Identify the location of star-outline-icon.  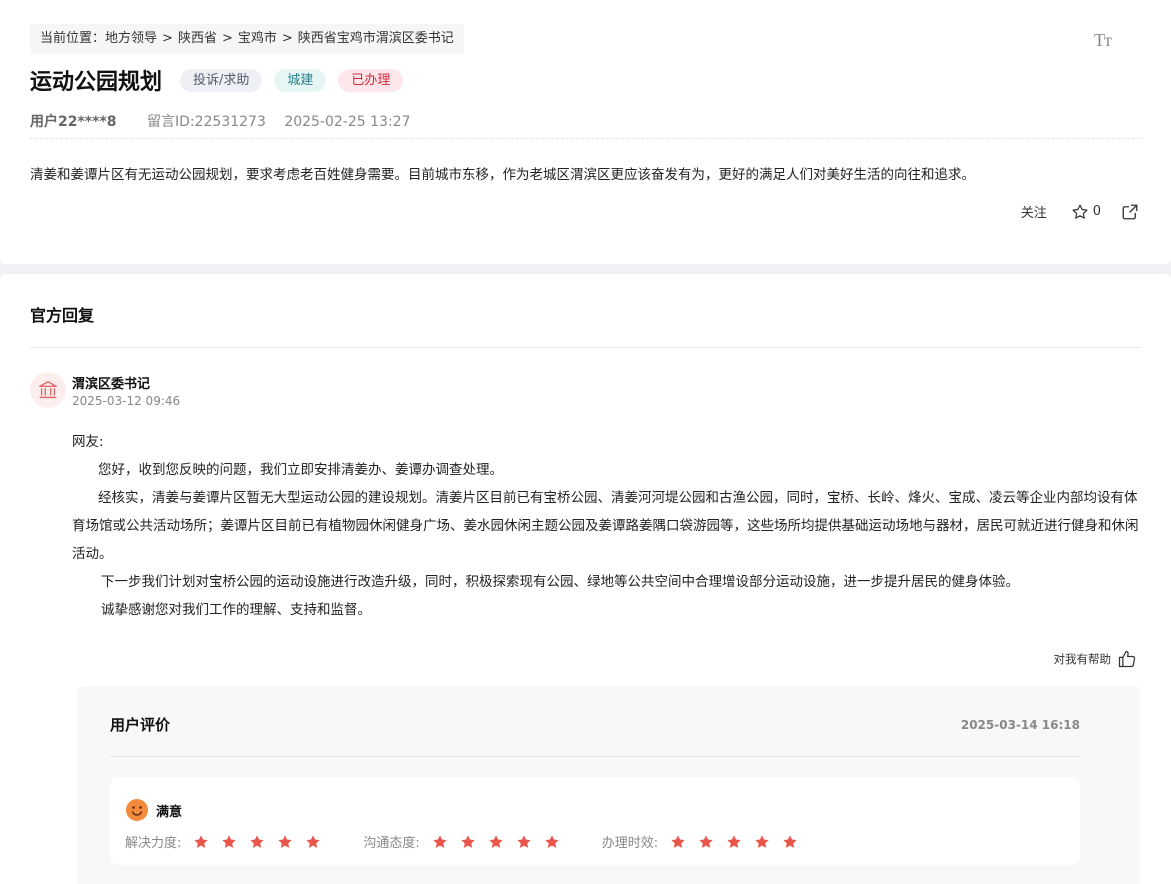
(1080, 211).